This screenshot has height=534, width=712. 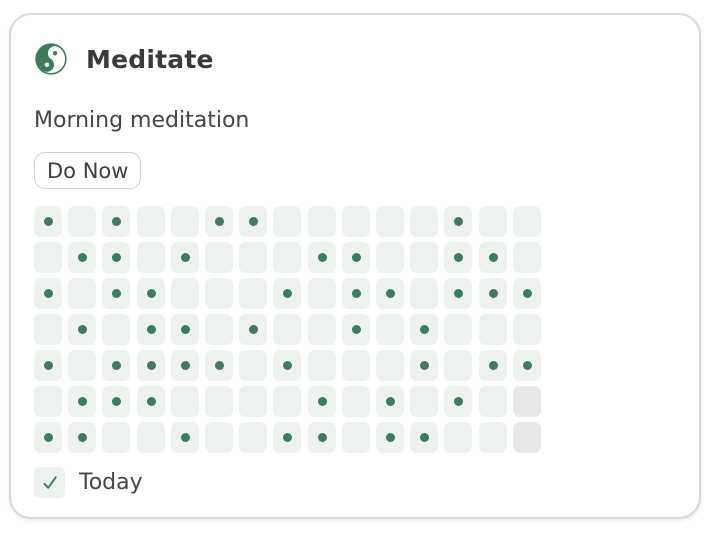 I want to click on today-checkbox, so click(x=49, y=482).